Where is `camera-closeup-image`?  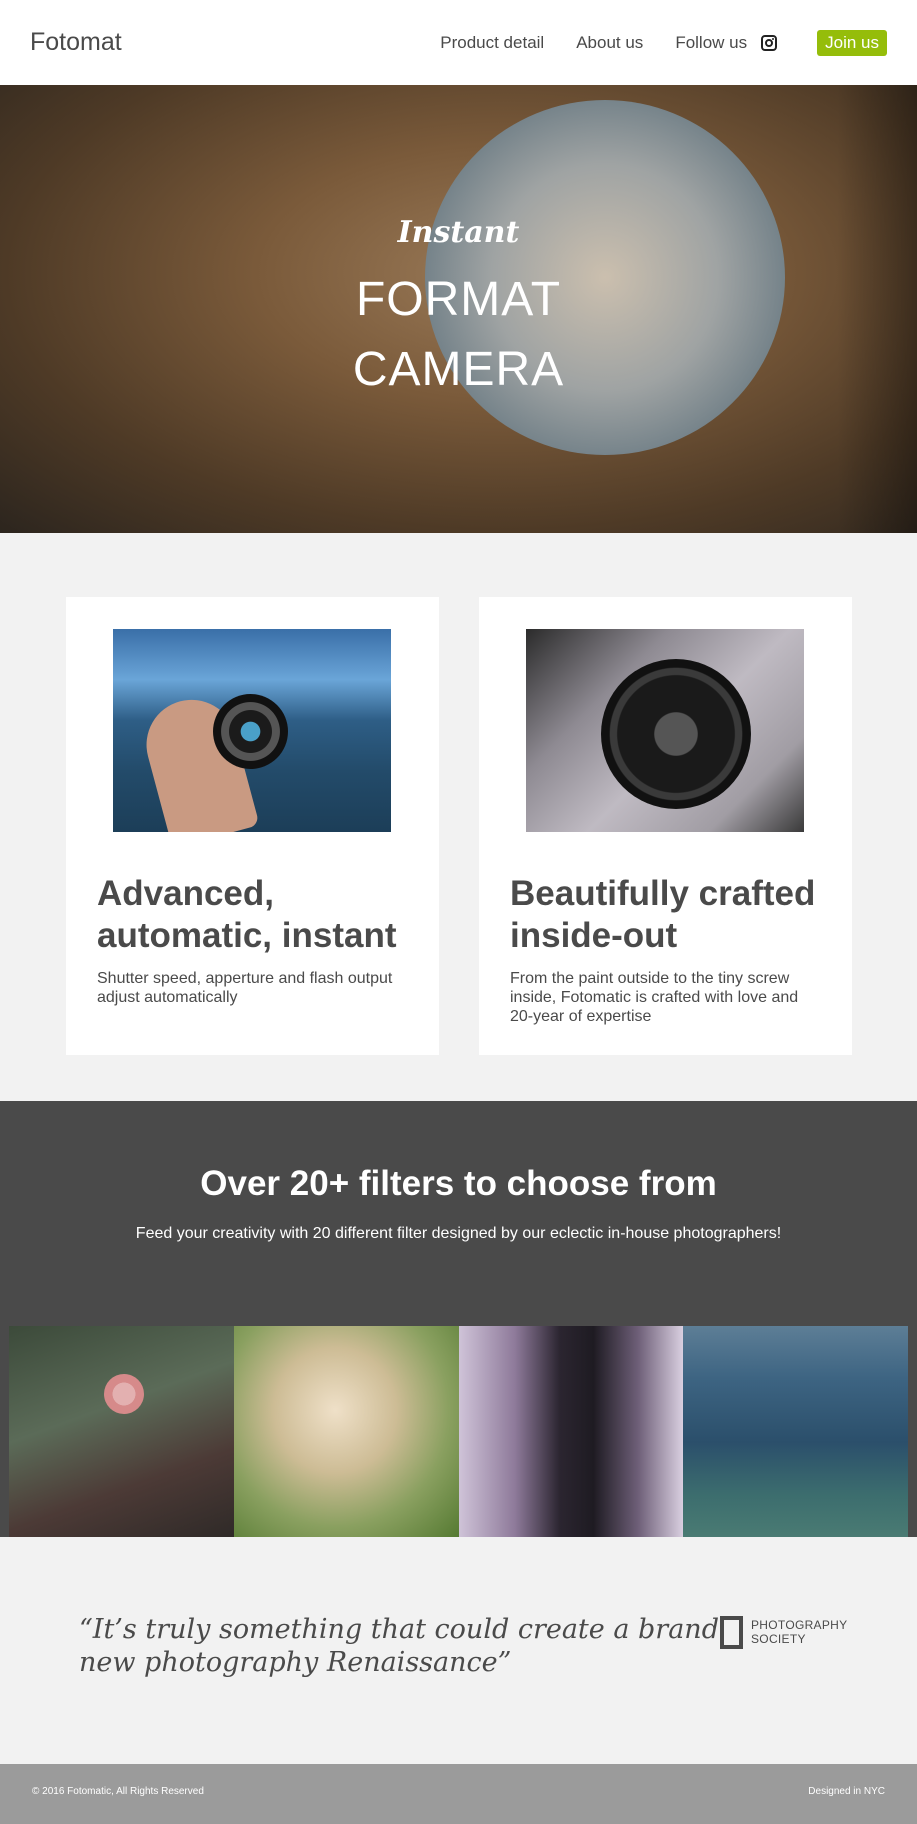 camera-closeup-image is located at coordinates (665, 730).